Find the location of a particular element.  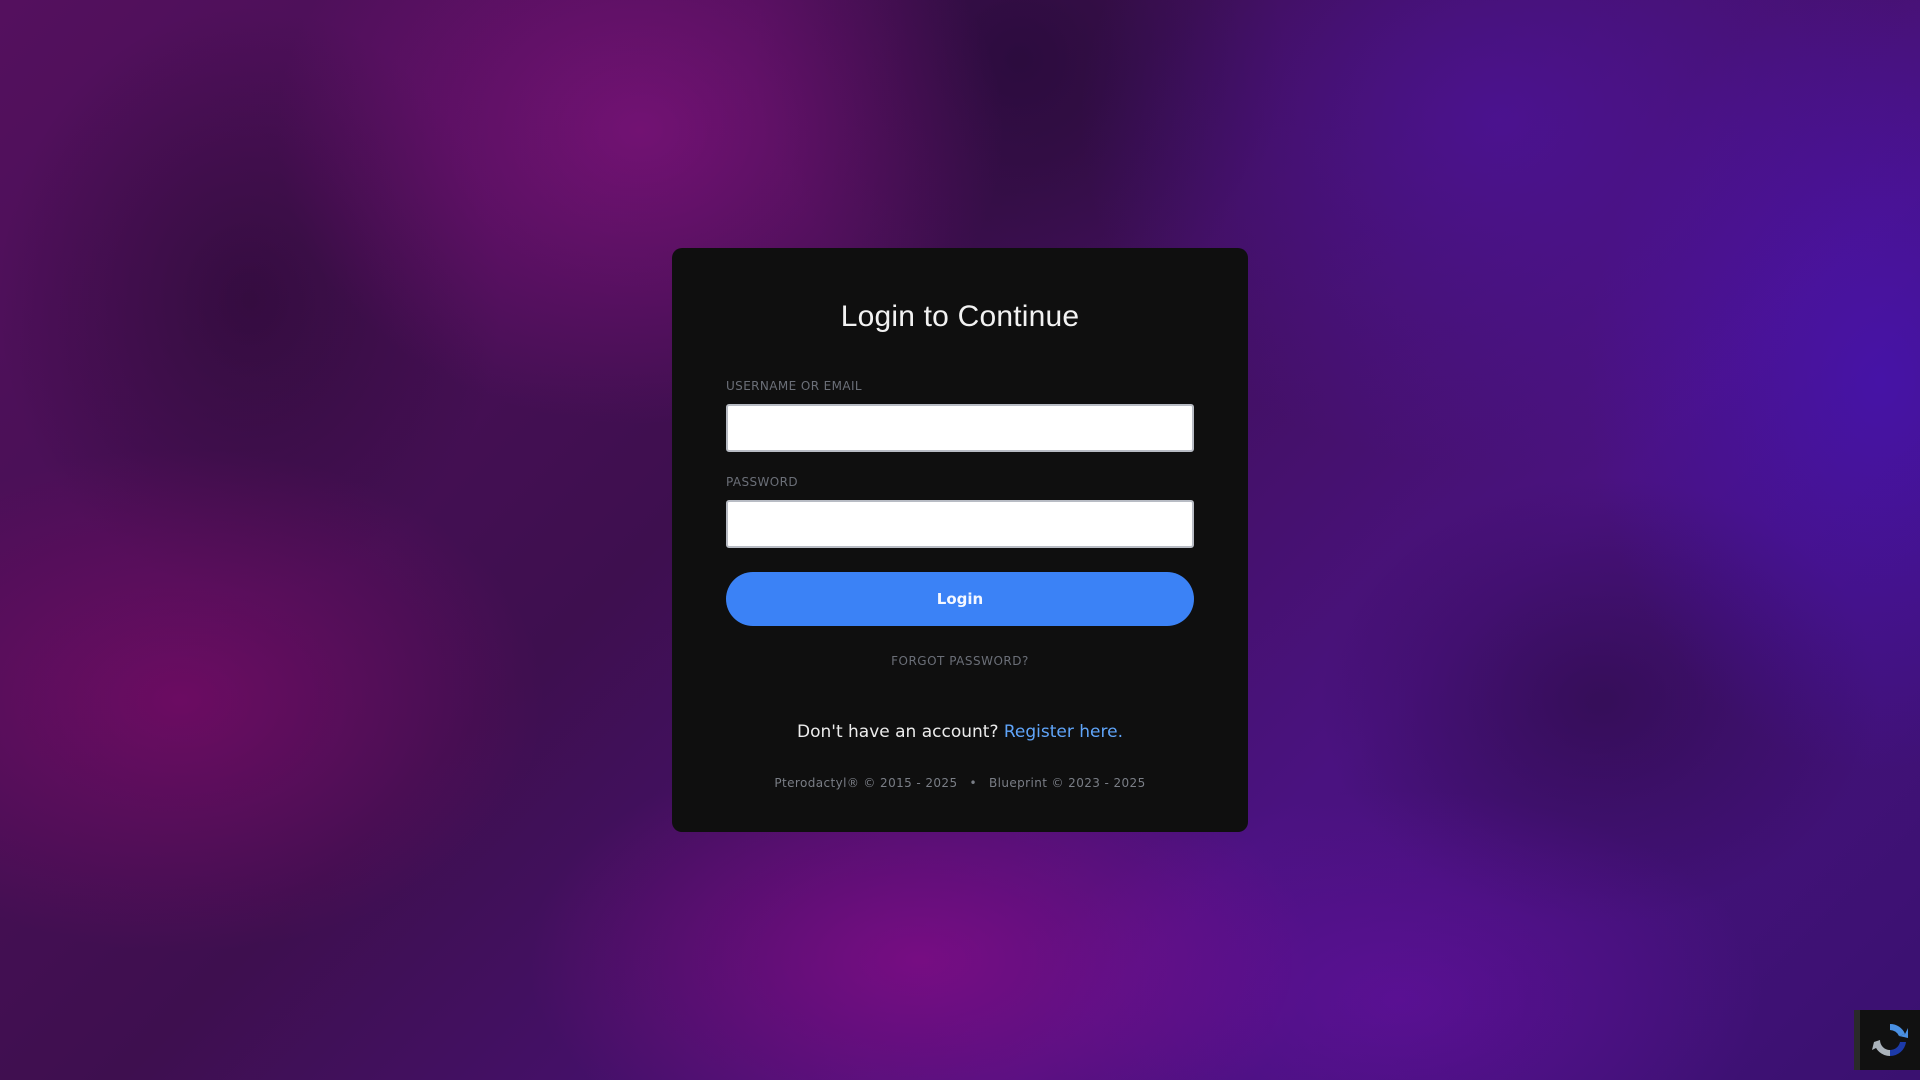

forgot-password-link: FORGOT PASSWORD? is located at coordinates (960, 661).